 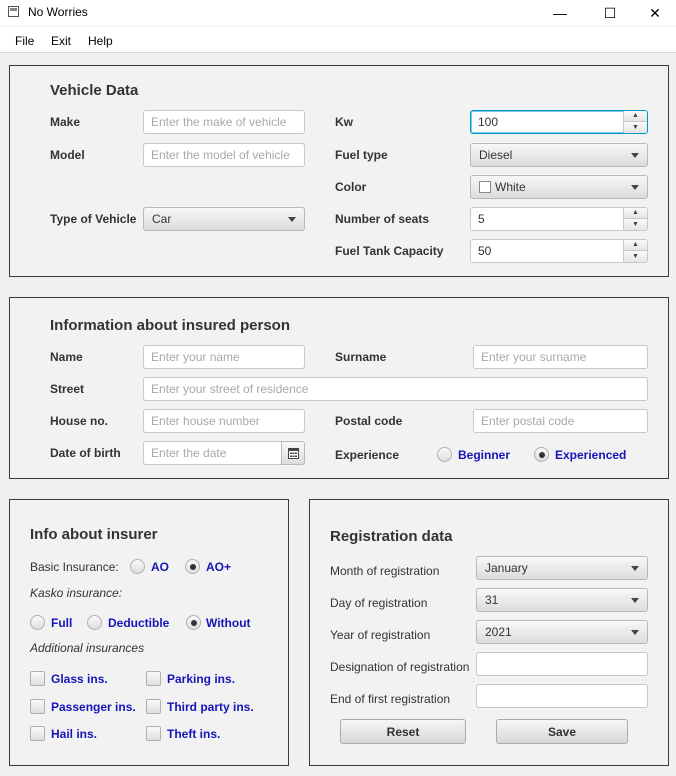 I want to click on surname-input: Enter your surname, so click(x=560, y=357).